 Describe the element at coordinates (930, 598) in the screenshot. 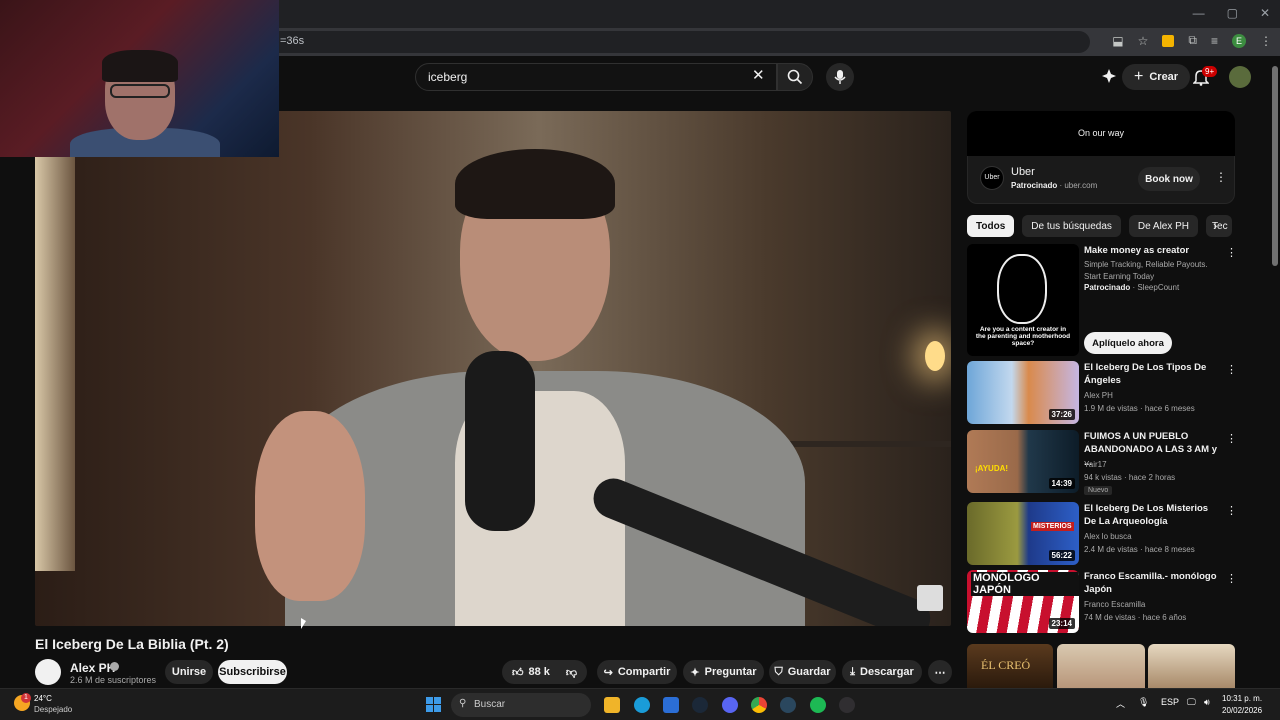

I see `channel-watermark-icon` at that location.